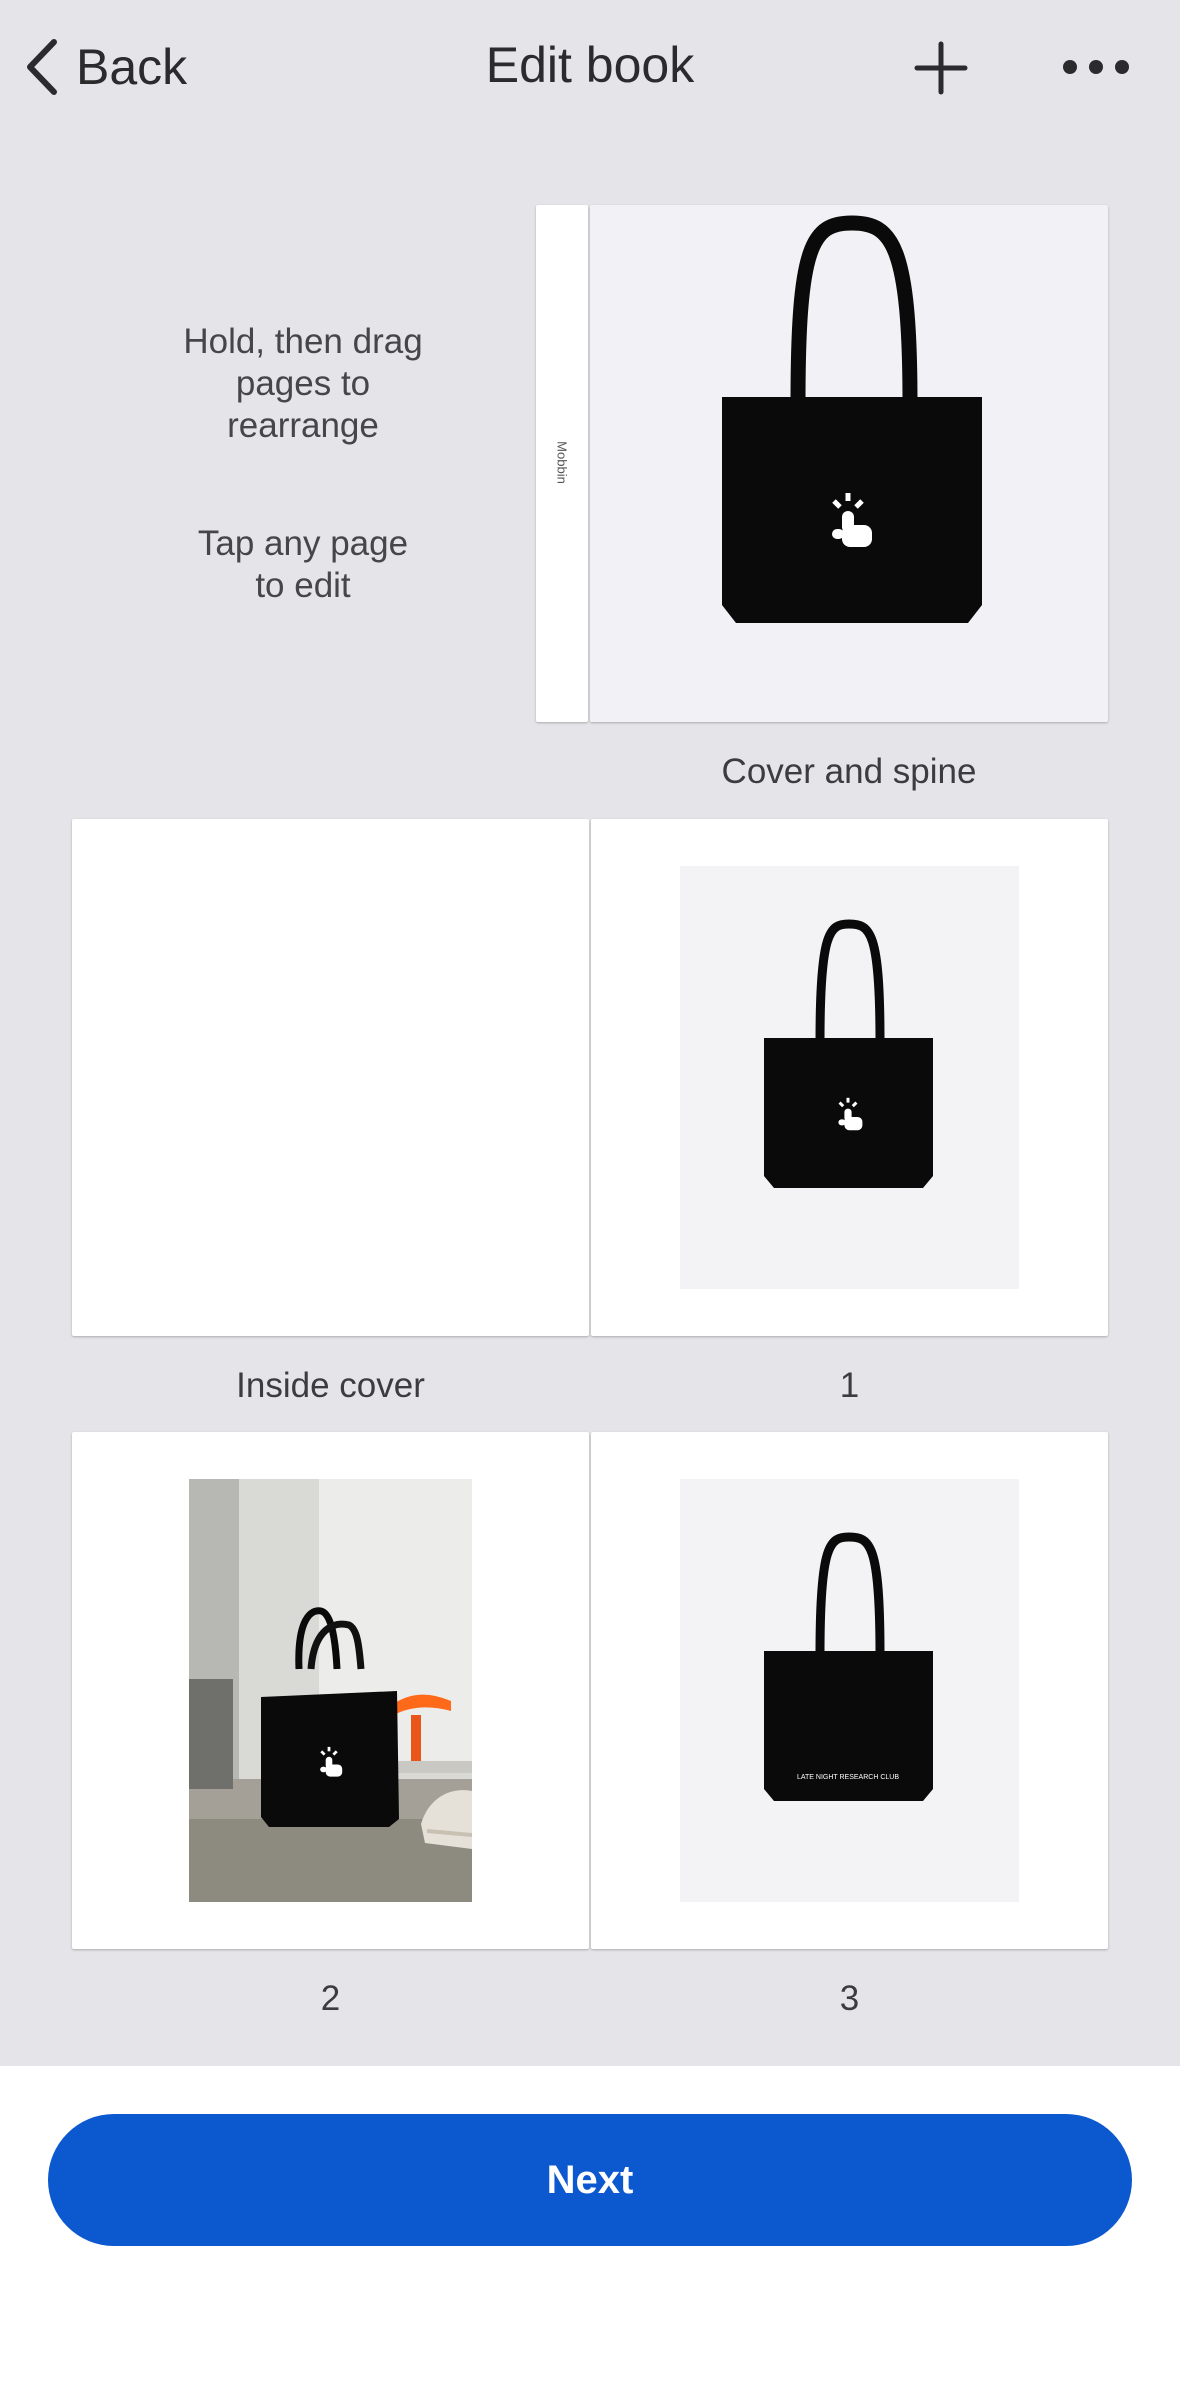 Image resolution: width=1180 pixels, height=2396 pixels. I want to click on edit-hint-line: to edit, so click(303, 585).